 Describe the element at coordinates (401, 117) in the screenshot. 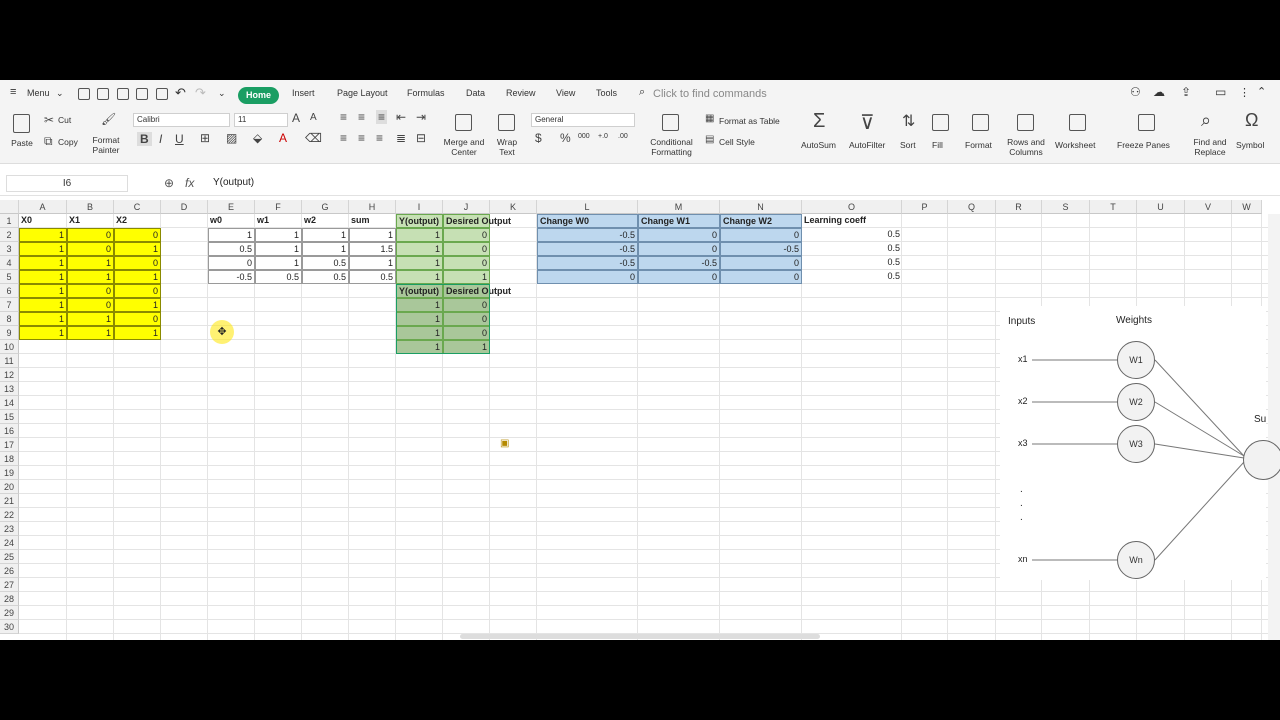

I see `indent-decrease-icon: ⇤` at that location.